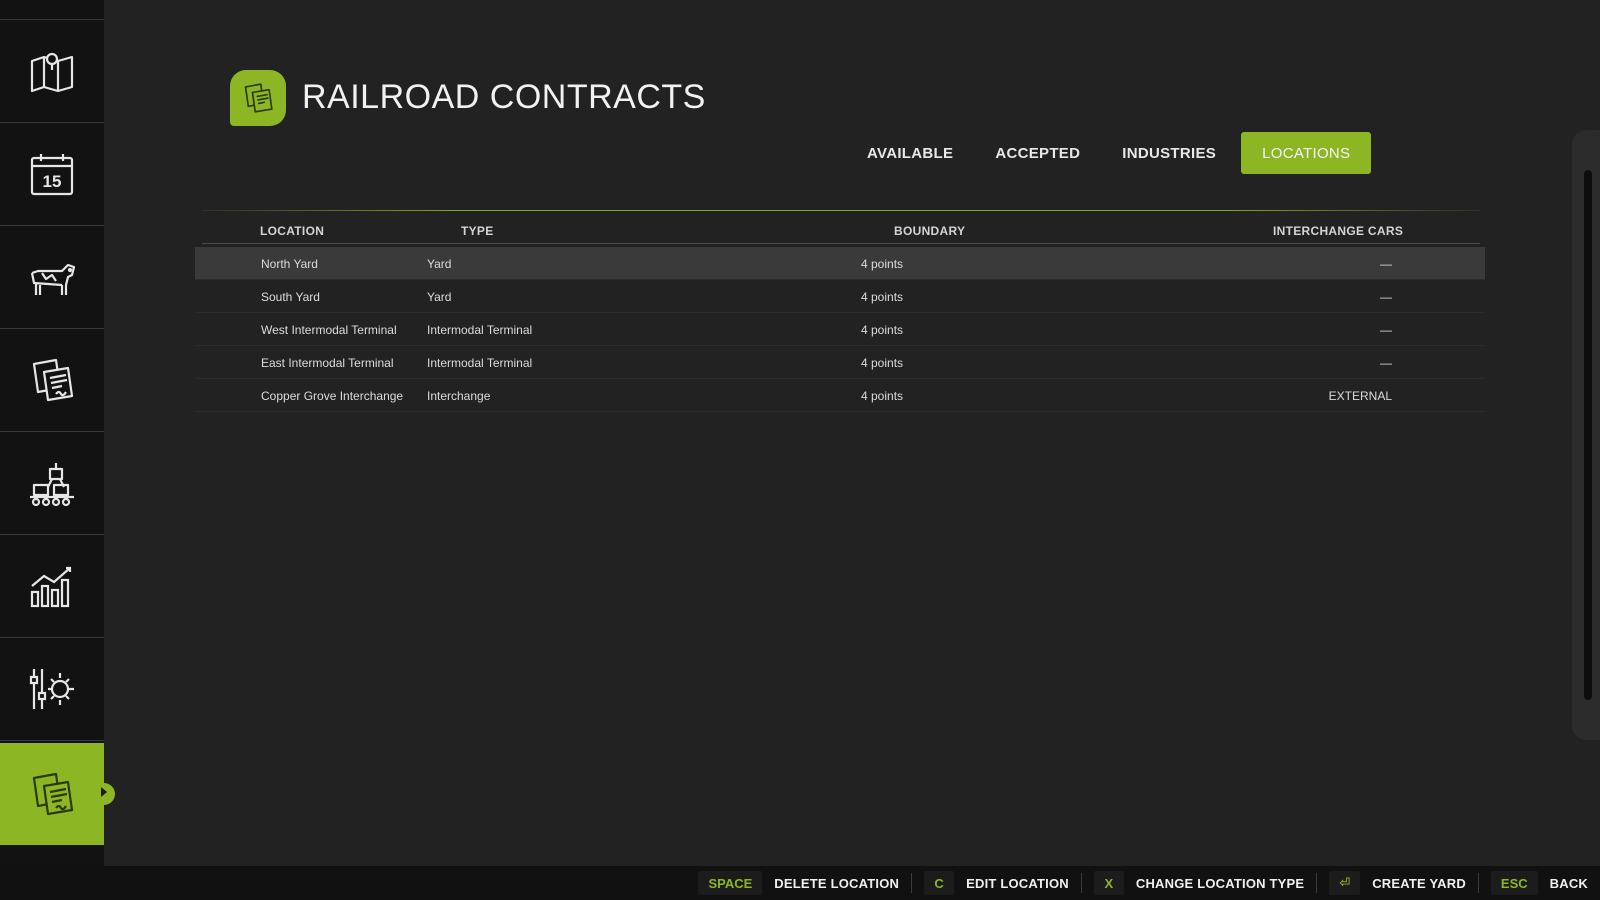  What do you see at coordinates (1108, 883) in the screenshot?
I see `key-badge: X` at bounding box center [1108, 883].